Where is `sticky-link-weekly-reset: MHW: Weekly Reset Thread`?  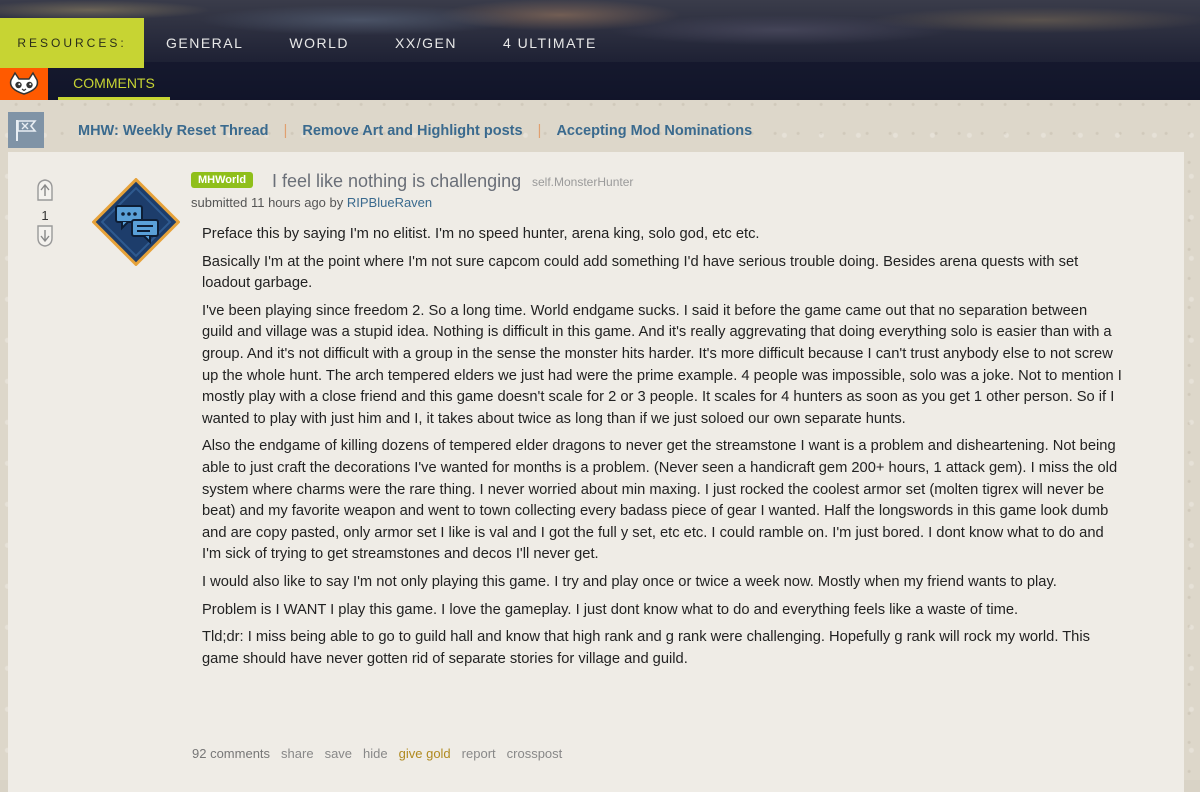 sticky-link-weekly-reset: MHW: Weekly Reset Thread is located at coordinates (173, 131).